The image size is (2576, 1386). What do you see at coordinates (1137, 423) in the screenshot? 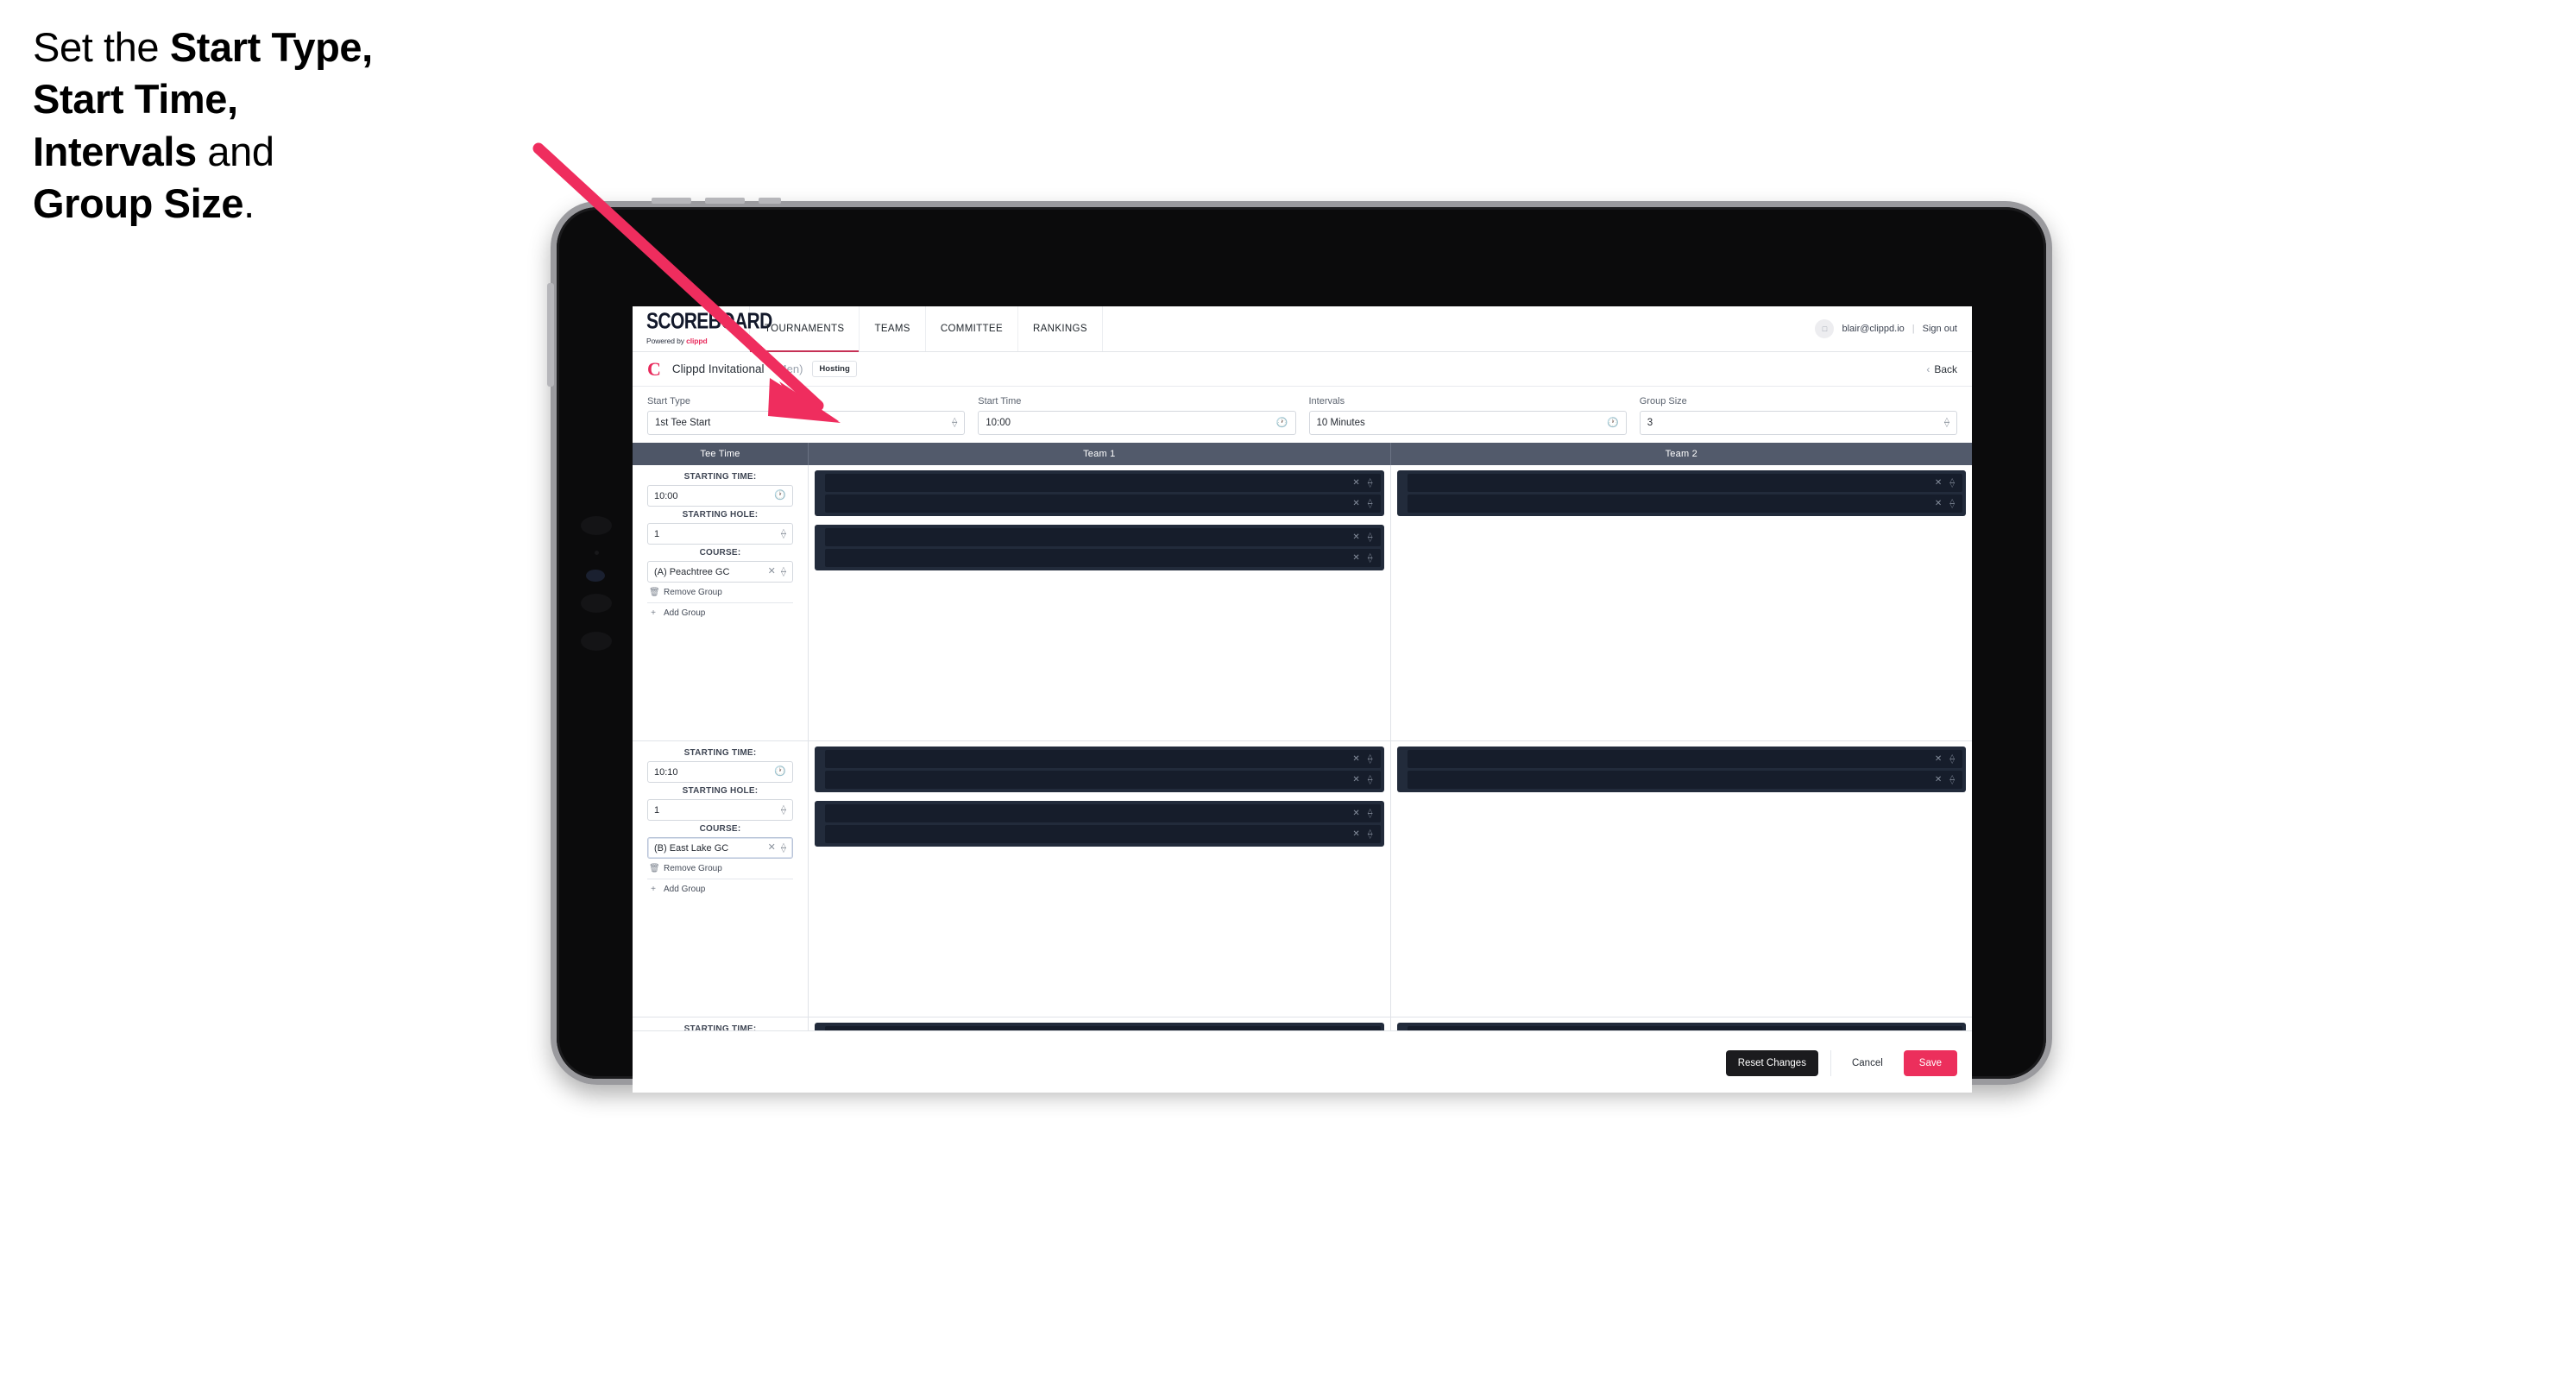
I see `start-time-input: 10:00 🕐` at bounding box center [1137, 423].